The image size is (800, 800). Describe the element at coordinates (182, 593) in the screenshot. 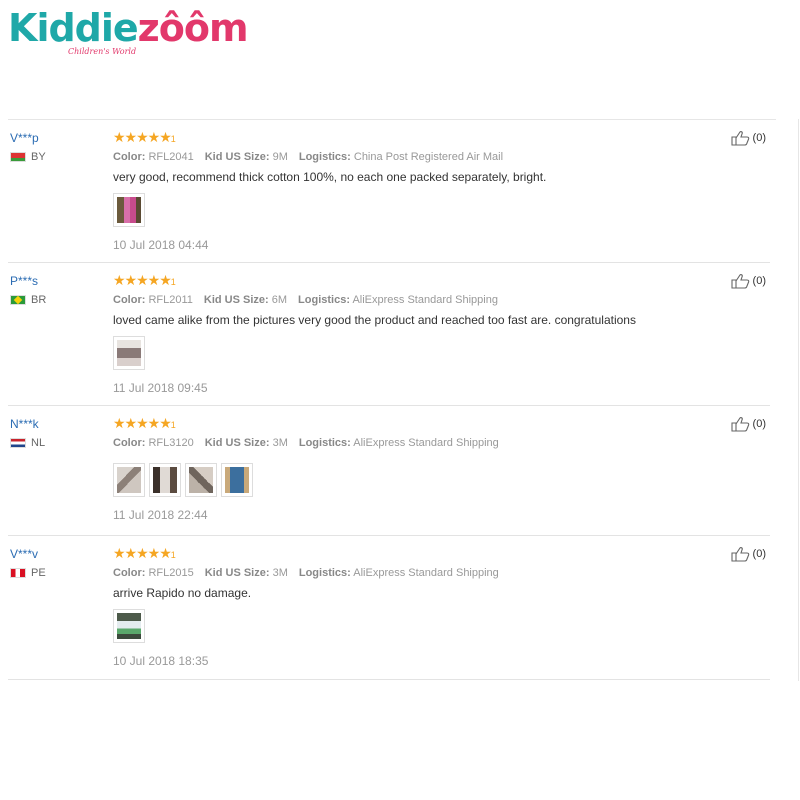

I see `review-text: arrive Rapido no damage.` at that location.